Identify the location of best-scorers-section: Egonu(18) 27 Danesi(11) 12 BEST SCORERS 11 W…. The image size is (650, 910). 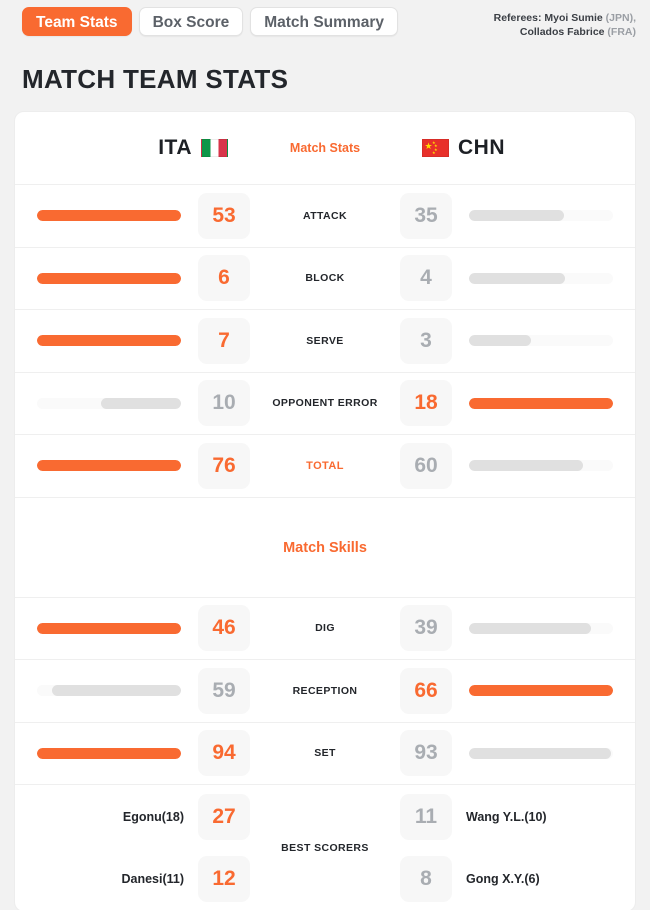
(325, 847).